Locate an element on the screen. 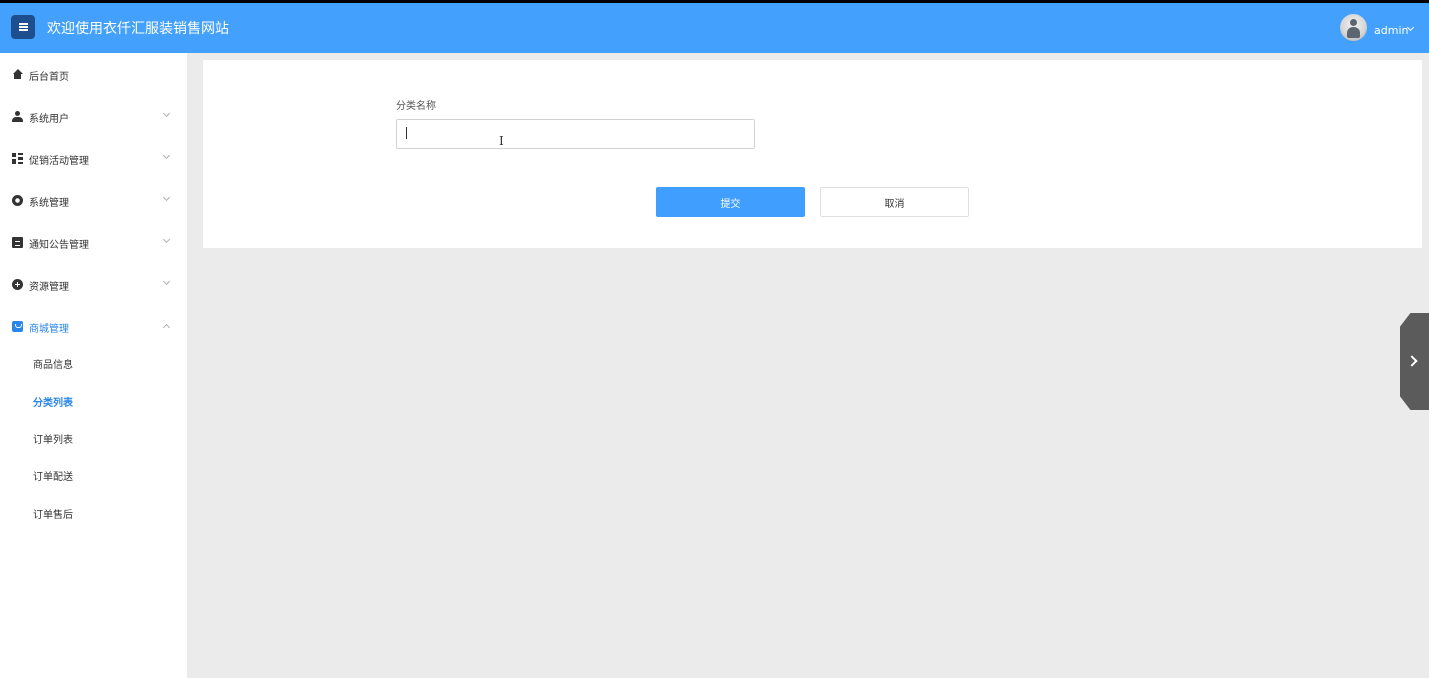 This screenshot has height=678, width=1429. chevron-right-icon is located at coordinates (1412, 361).